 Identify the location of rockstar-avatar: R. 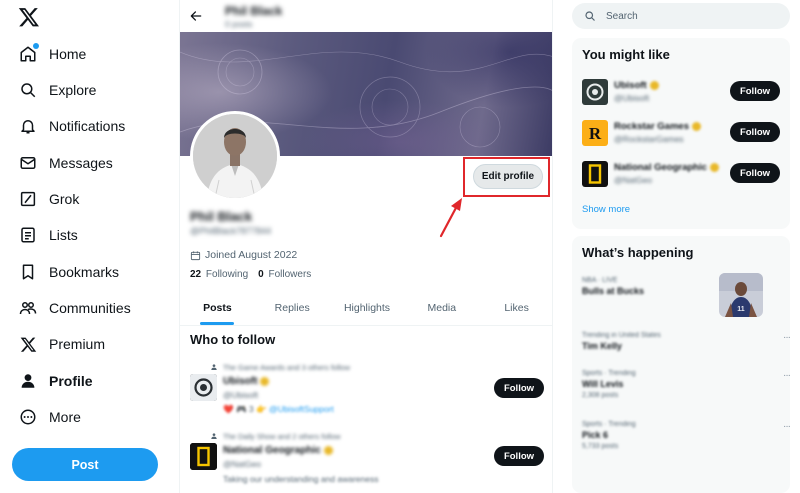
(595, 133).